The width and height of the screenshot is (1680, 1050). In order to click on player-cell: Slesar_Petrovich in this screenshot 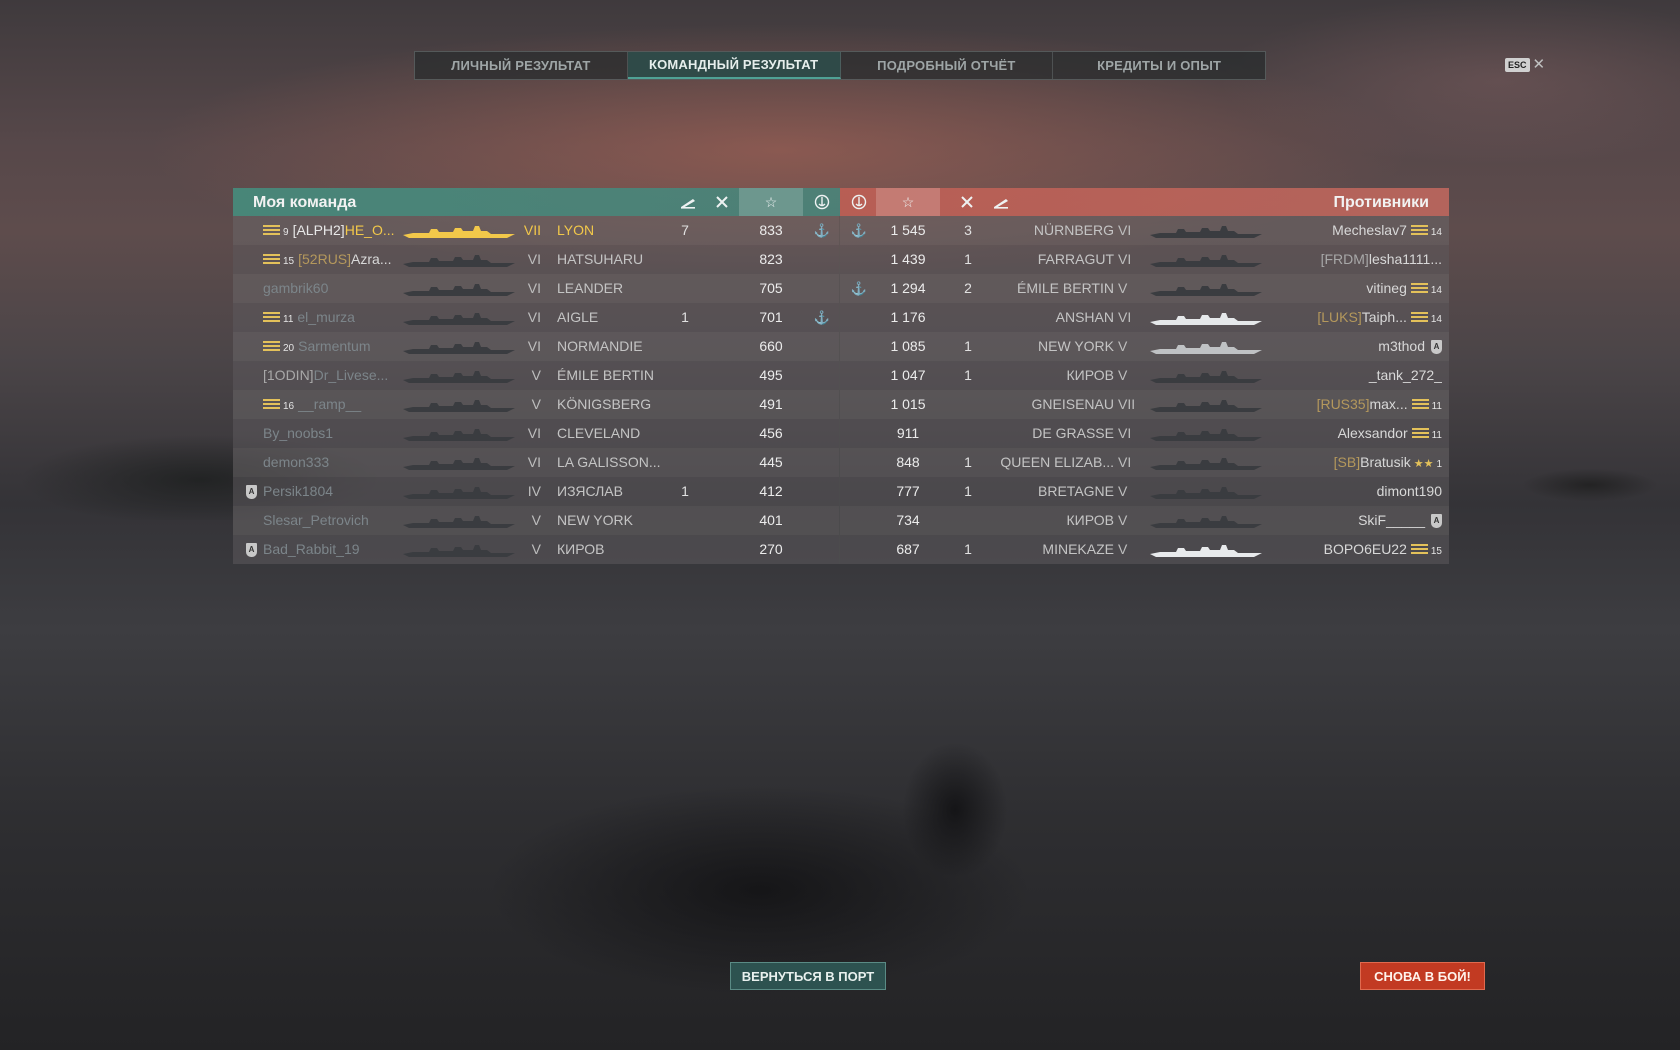, I will do `click(331, 520)`.